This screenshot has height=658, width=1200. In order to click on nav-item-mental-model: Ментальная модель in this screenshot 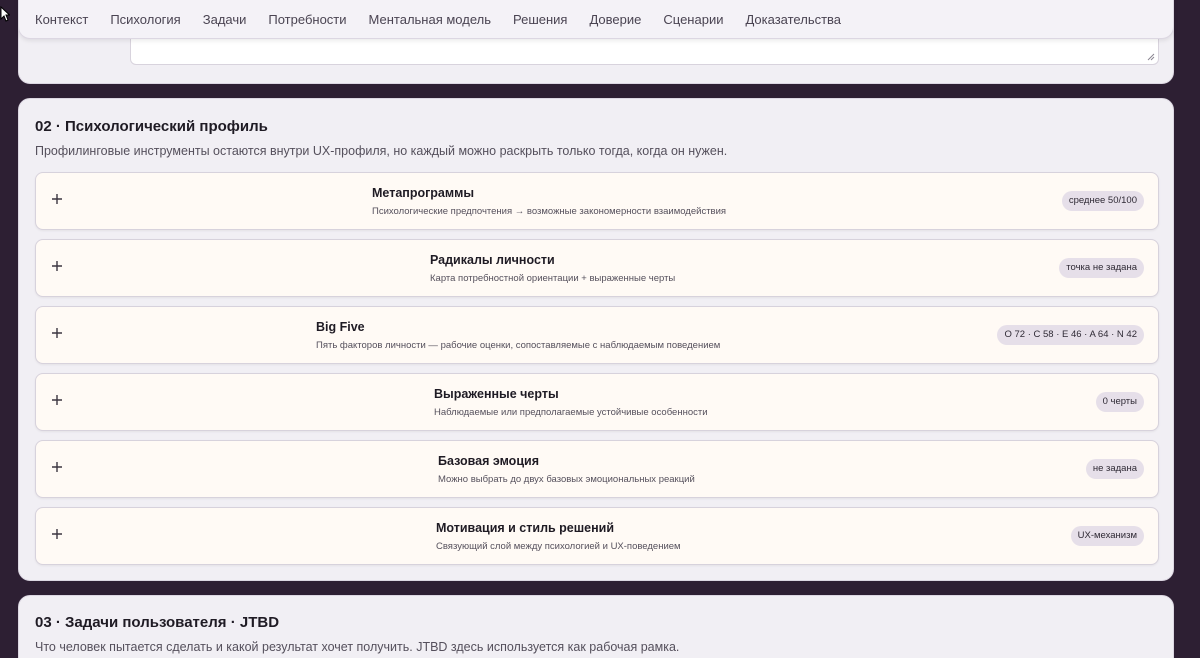, I will do `click(430, 19)`.